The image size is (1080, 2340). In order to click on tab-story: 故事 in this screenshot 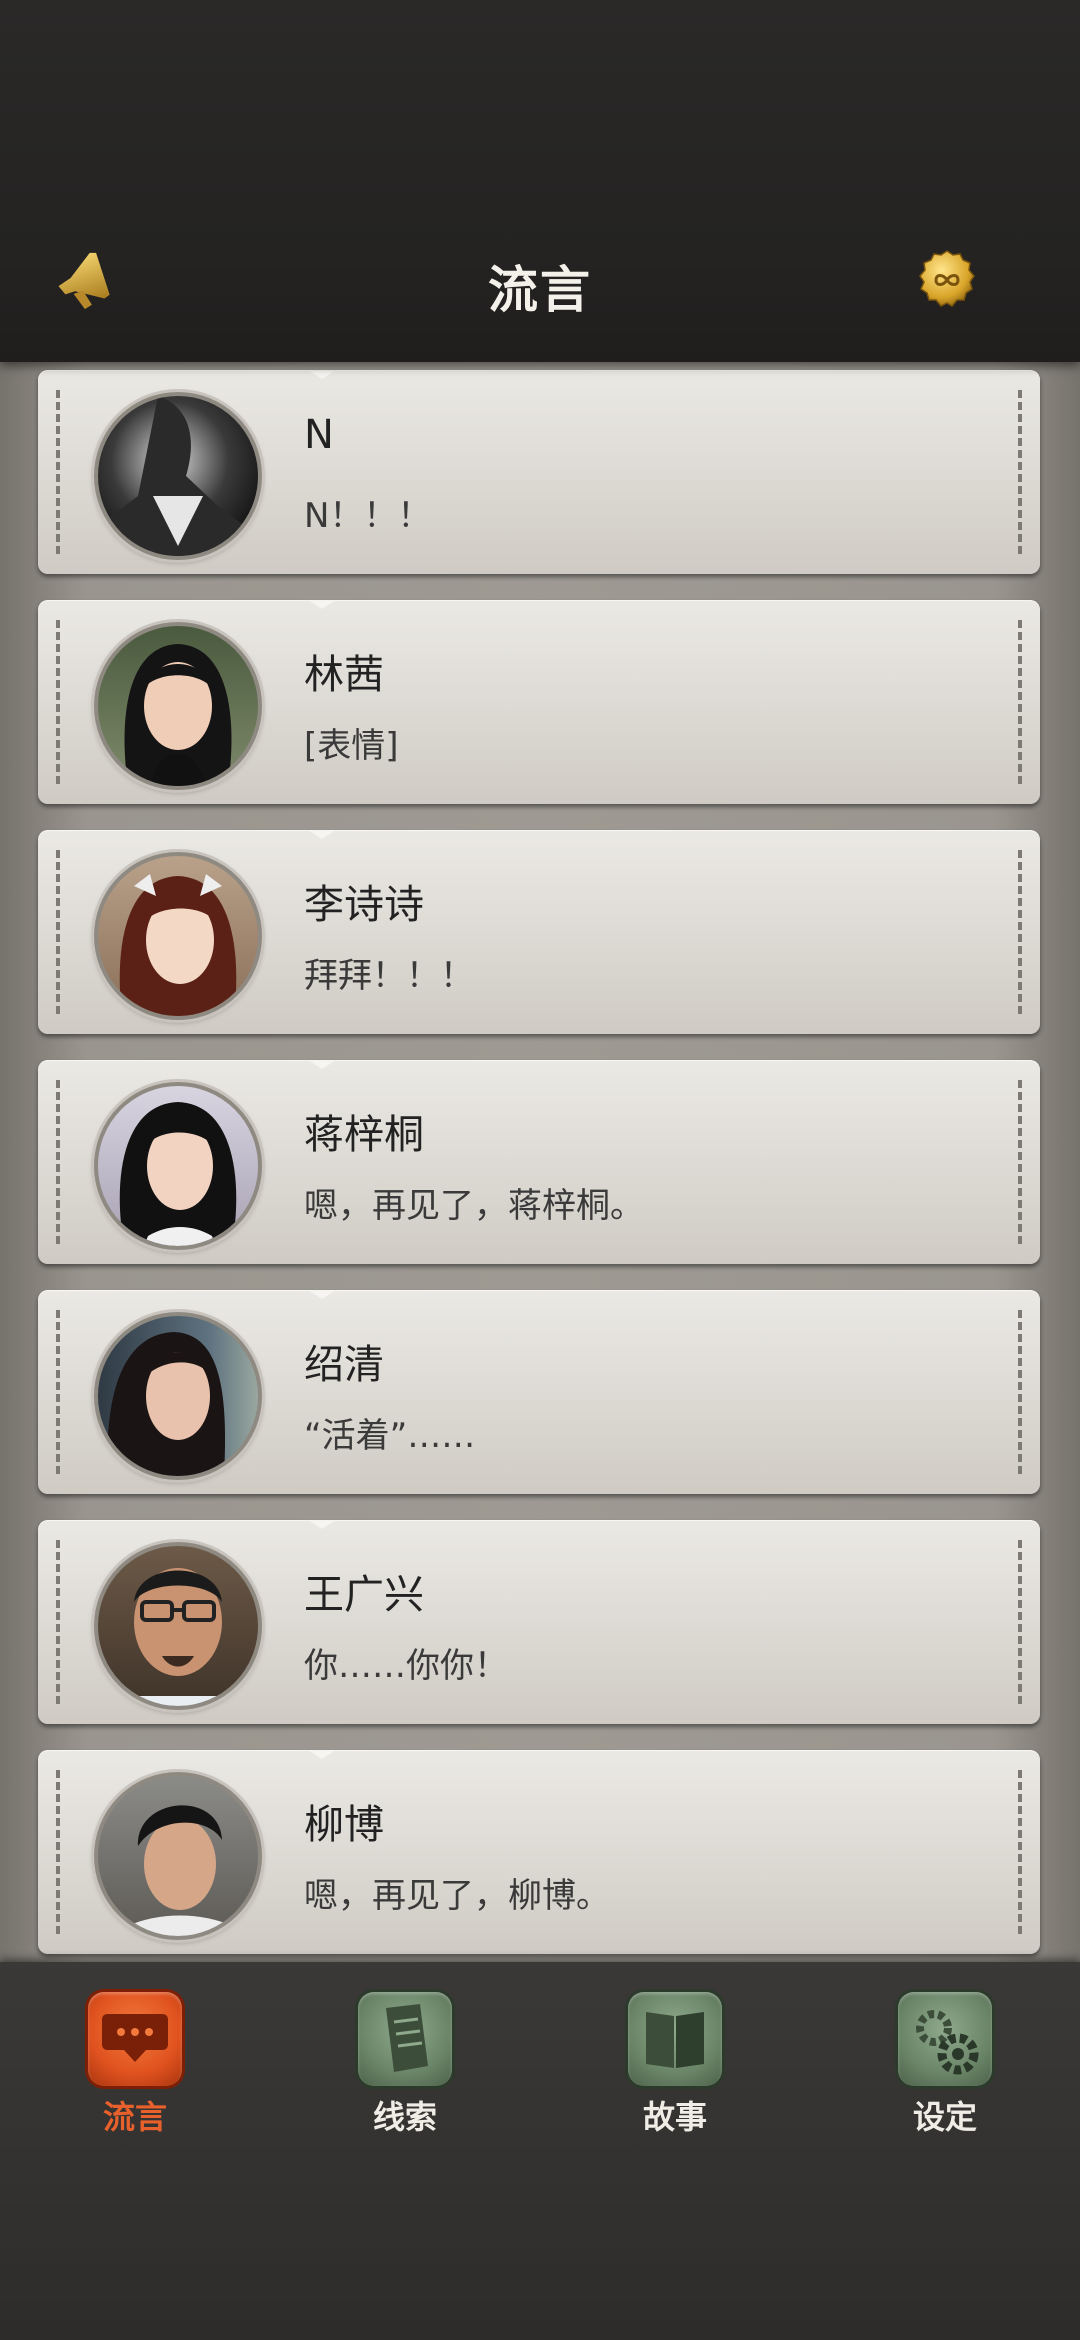, I will do `click(675, 2064)`.